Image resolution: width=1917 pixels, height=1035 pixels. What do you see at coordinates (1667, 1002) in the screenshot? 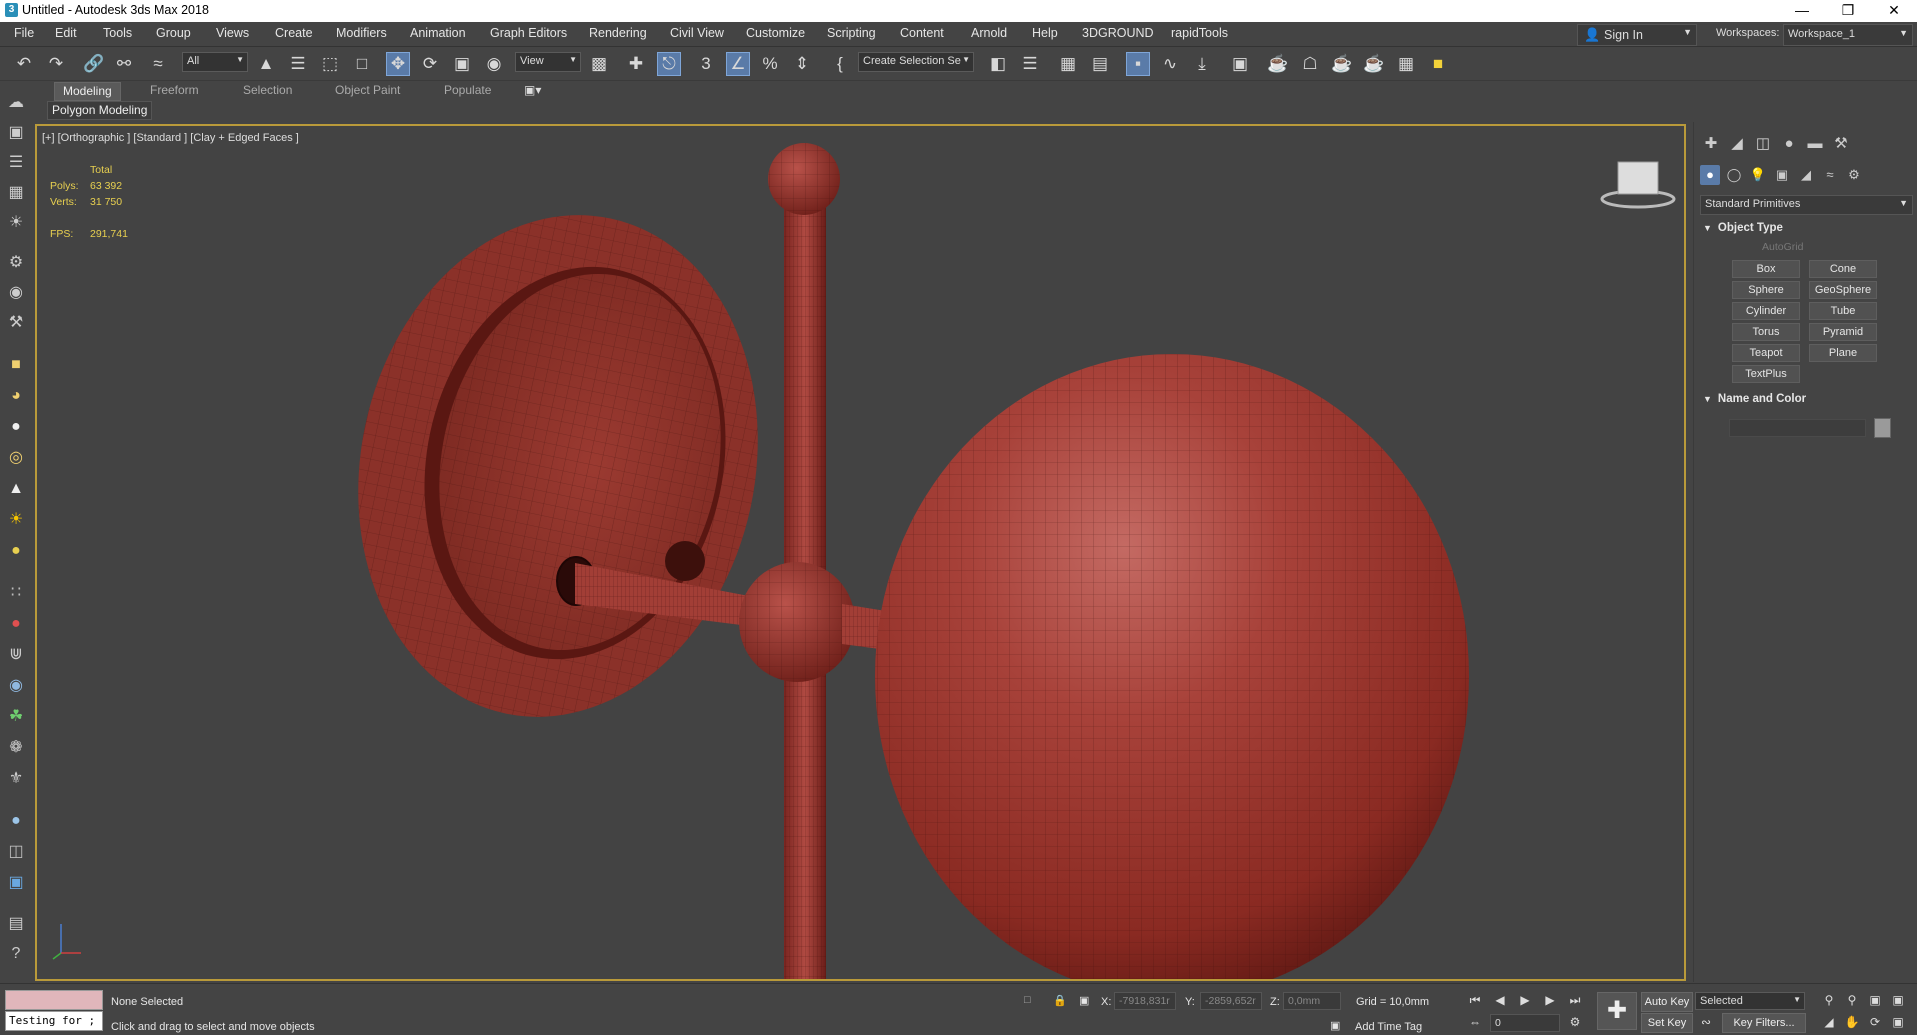
I see `auto-key-button: Auto Key` at bounding box center [1667, 1002].